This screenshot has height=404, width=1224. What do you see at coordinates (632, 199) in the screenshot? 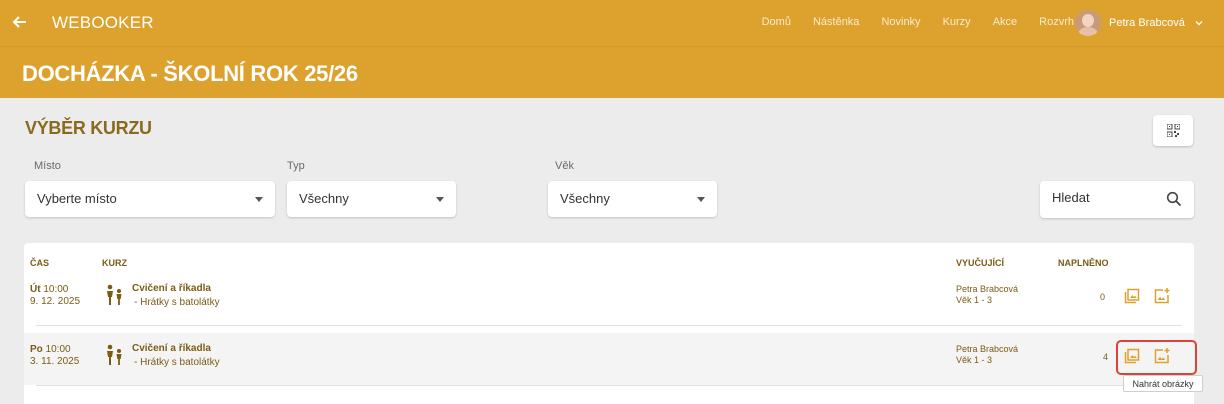
I see `age-select: Všechny` at bounding box center [632, 199].